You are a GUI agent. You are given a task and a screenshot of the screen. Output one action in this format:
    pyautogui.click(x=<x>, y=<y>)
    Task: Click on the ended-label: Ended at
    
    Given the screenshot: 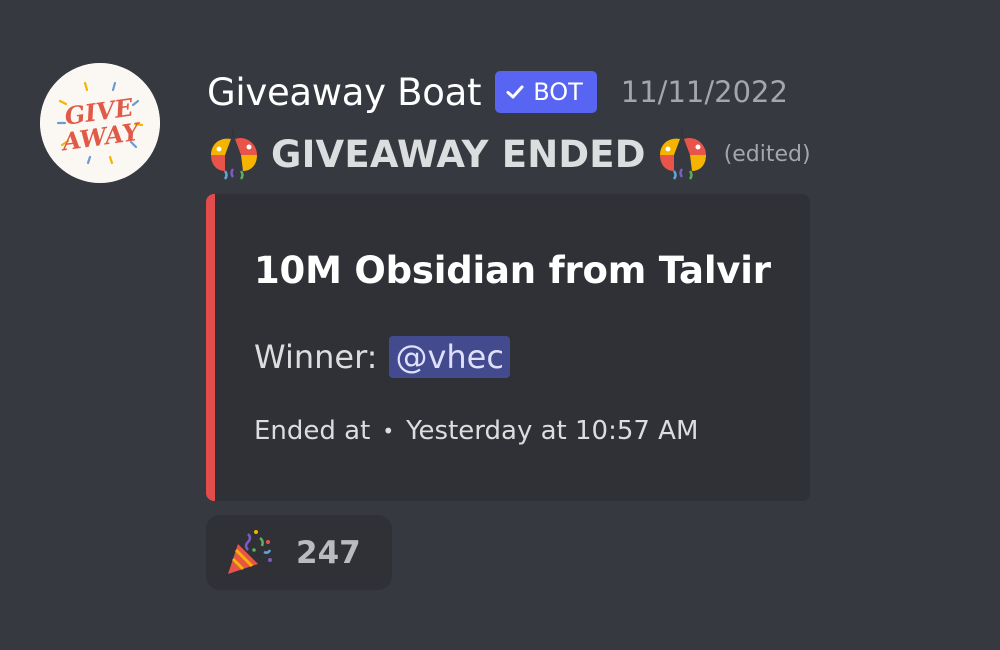 What is the action you would take?
    pyautogui.click(x=312, y=431)
    